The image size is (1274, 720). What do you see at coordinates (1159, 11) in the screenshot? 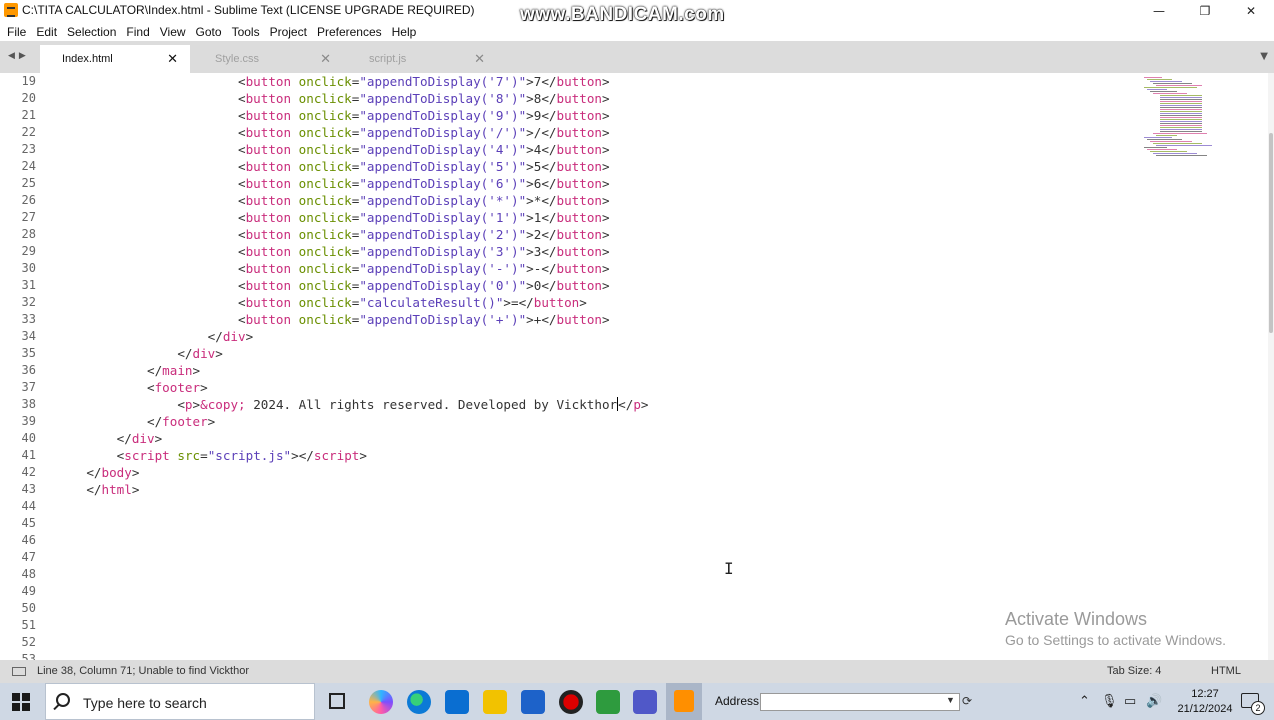
I see `minimize-button: —` at bounding box center [1159, 11].